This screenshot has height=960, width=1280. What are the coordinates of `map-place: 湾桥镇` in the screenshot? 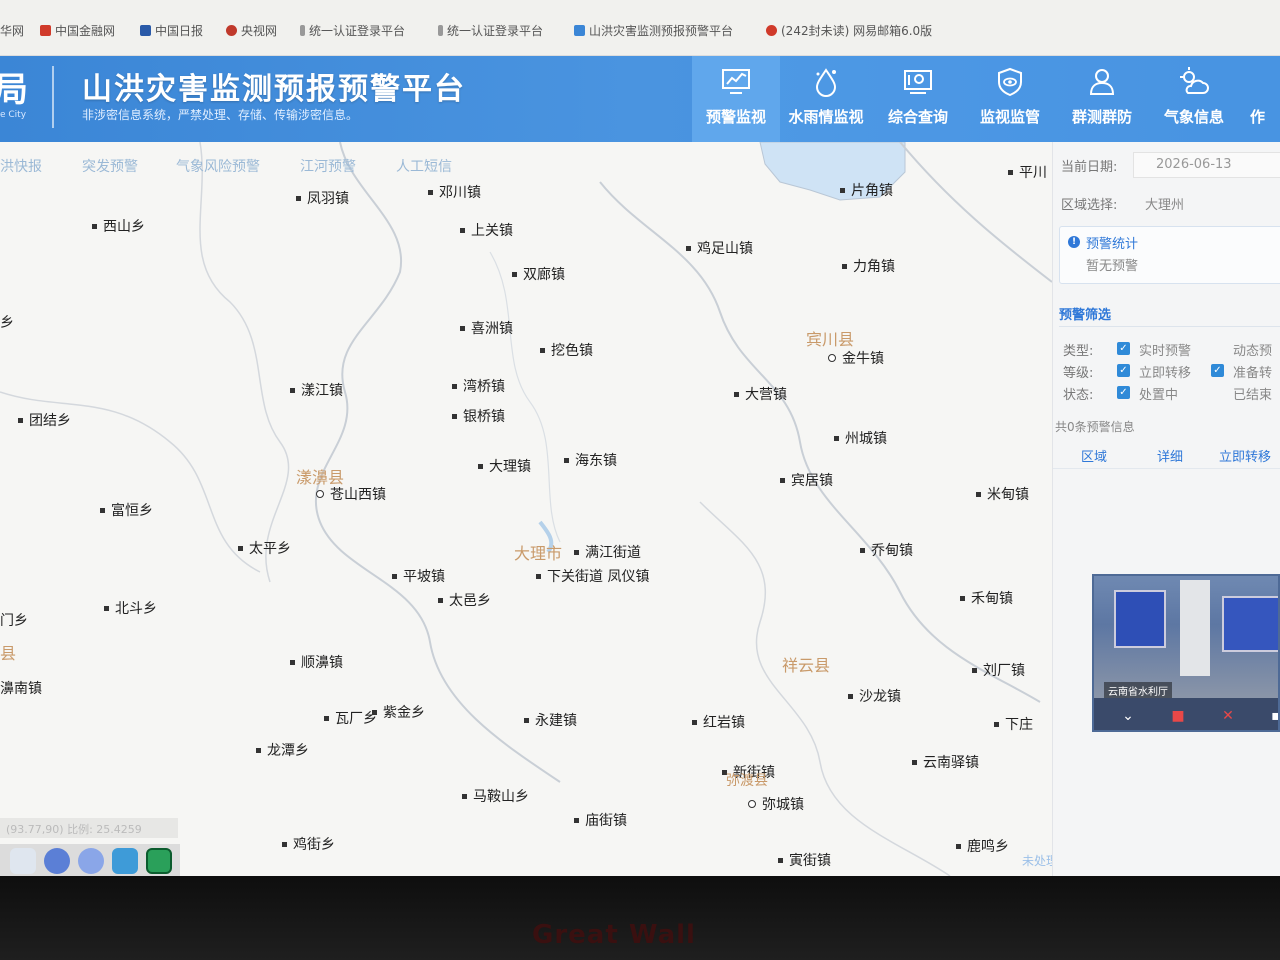 It's located at (478, 386).